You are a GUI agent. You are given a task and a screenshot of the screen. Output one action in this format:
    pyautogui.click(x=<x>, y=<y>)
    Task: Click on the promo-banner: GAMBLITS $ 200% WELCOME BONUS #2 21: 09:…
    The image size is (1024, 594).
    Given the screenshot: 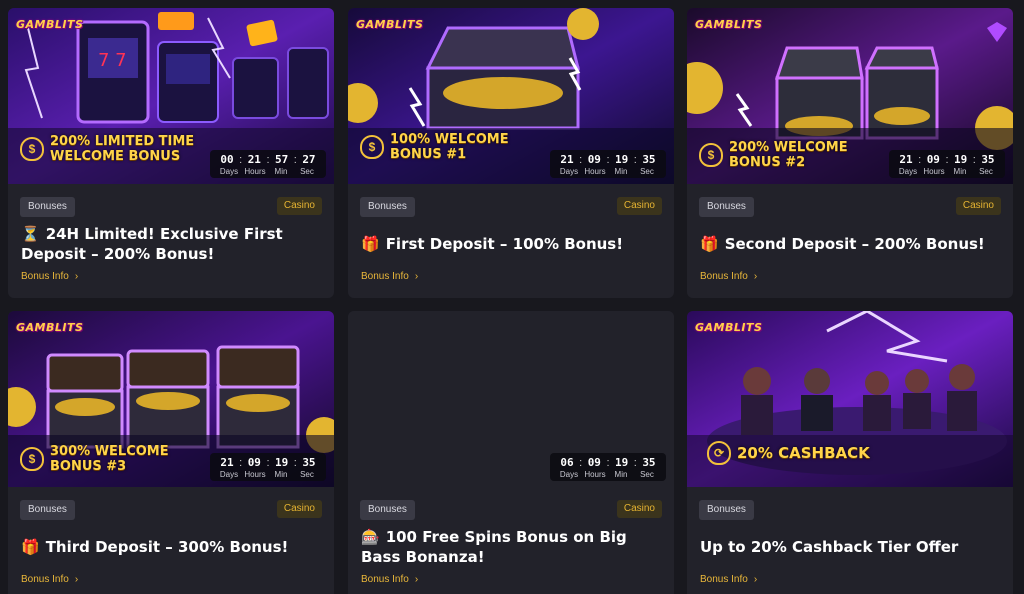 What is the action you would take?
    pyautogui.click(x=850, y=96)
    